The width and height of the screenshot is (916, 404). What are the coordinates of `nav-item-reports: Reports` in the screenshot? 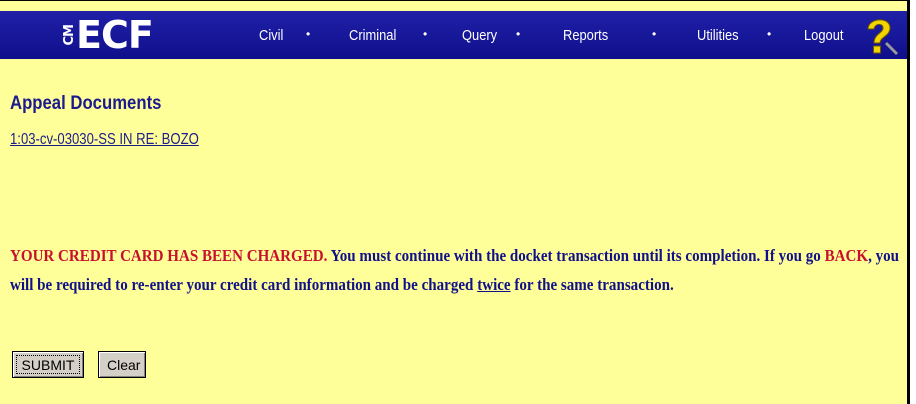 It's located at (585, 35).